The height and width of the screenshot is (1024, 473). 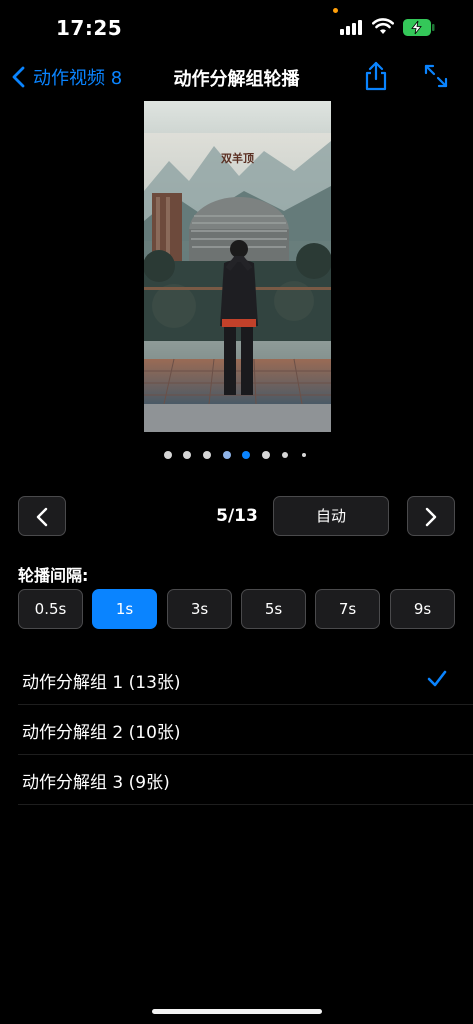 I want to click on battery-charging-icon, so click(x=419, y=27).